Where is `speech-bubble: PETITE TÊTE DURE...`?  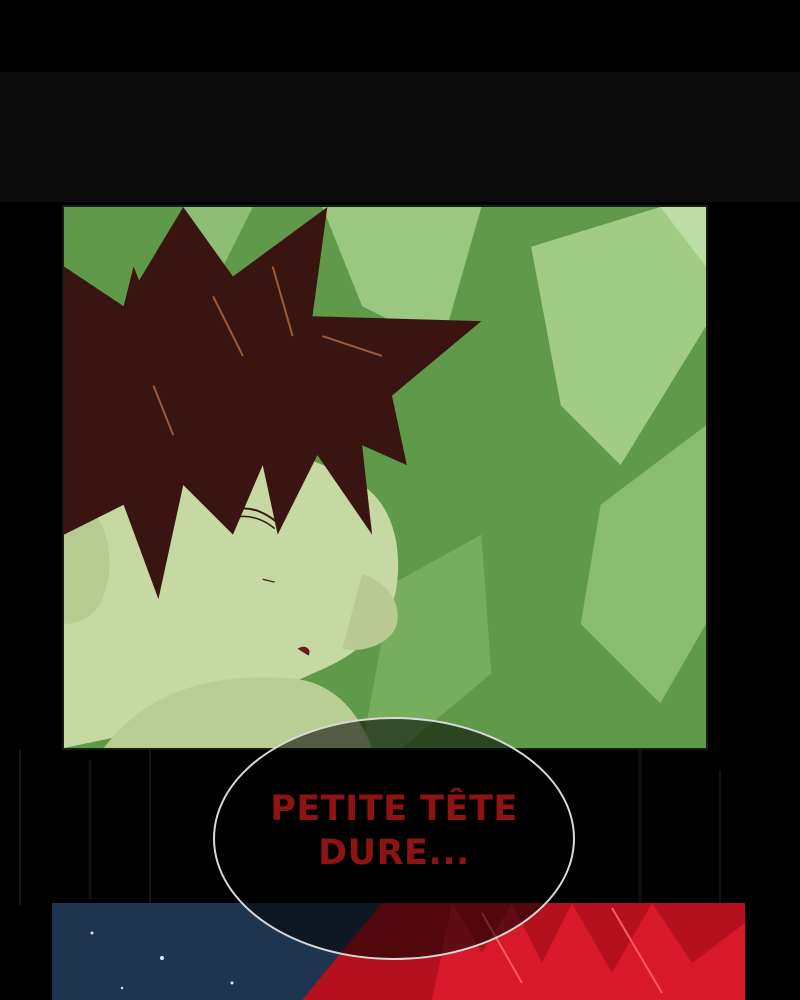 speech-bubble: PETITE TÊTE DURE... is located at coordinates (394, 838).